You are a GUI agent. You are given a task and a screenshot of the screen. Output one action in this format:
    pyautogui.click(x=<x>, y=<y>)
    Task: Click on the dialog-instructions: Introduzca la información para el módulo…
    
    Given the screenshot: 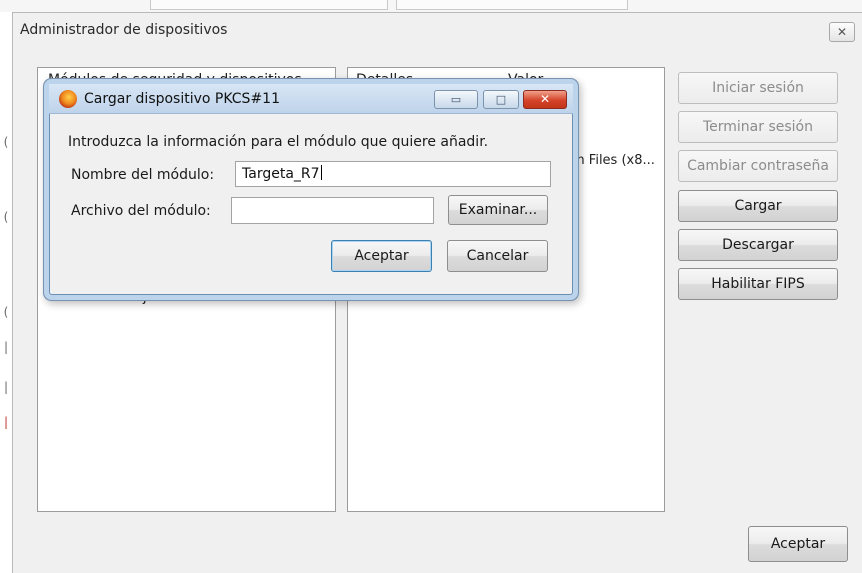 What is the action you would take?
    pyautogui.click(x=278, y=142)
    